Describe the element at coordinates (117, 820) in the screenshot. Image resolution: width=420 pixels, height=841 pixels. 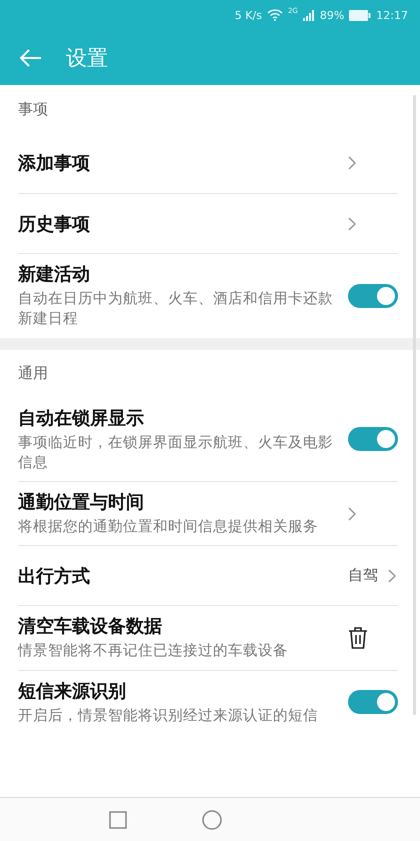
I see `recent-apps-icon` at that location.